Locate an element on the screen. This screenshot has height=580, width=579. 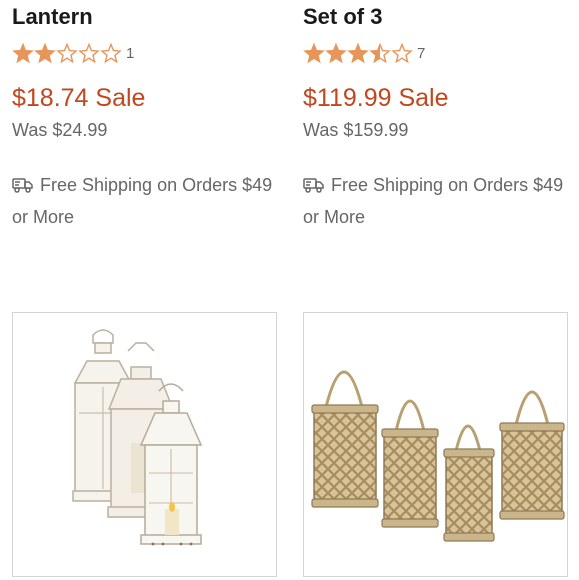
review-count: 1 is located at coordinates (130, 53).